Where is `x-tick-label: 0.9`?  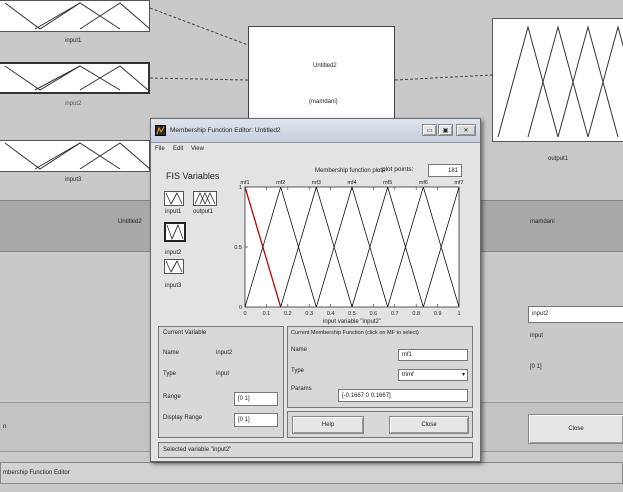
x-tick-label: 0.9 is located at coordinates (438, 314).